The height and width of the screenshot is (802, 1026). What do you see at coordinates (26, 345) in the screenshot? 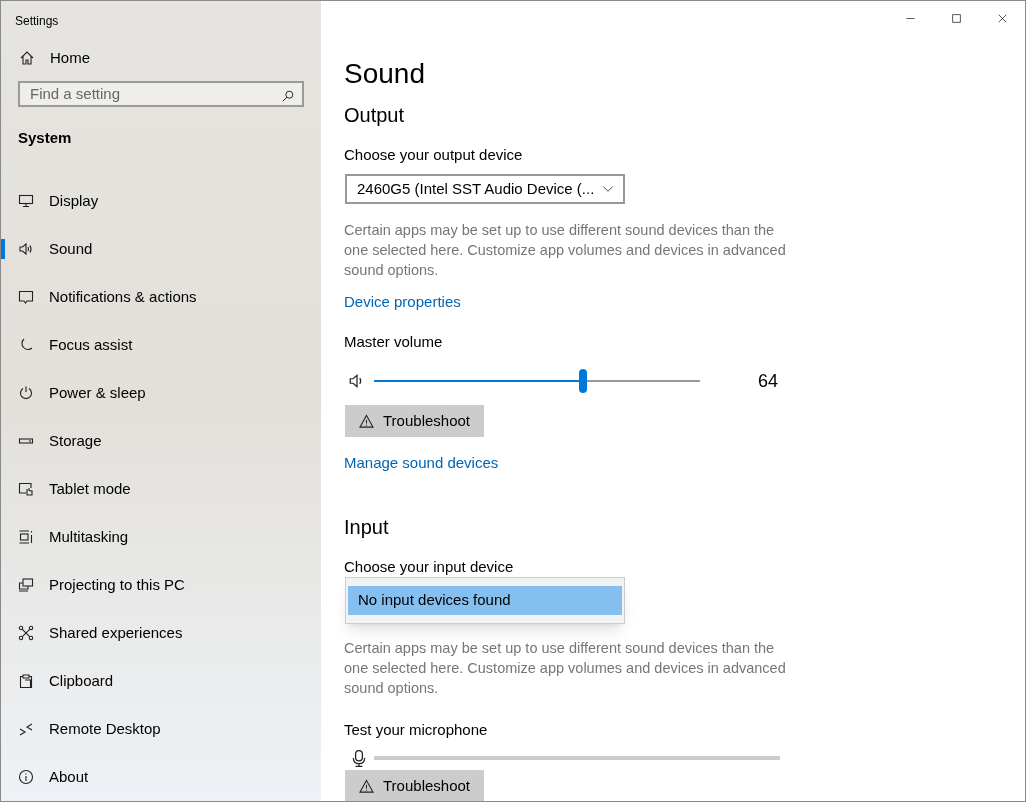
I see `moon-icon` at bounding box center [26, 345].